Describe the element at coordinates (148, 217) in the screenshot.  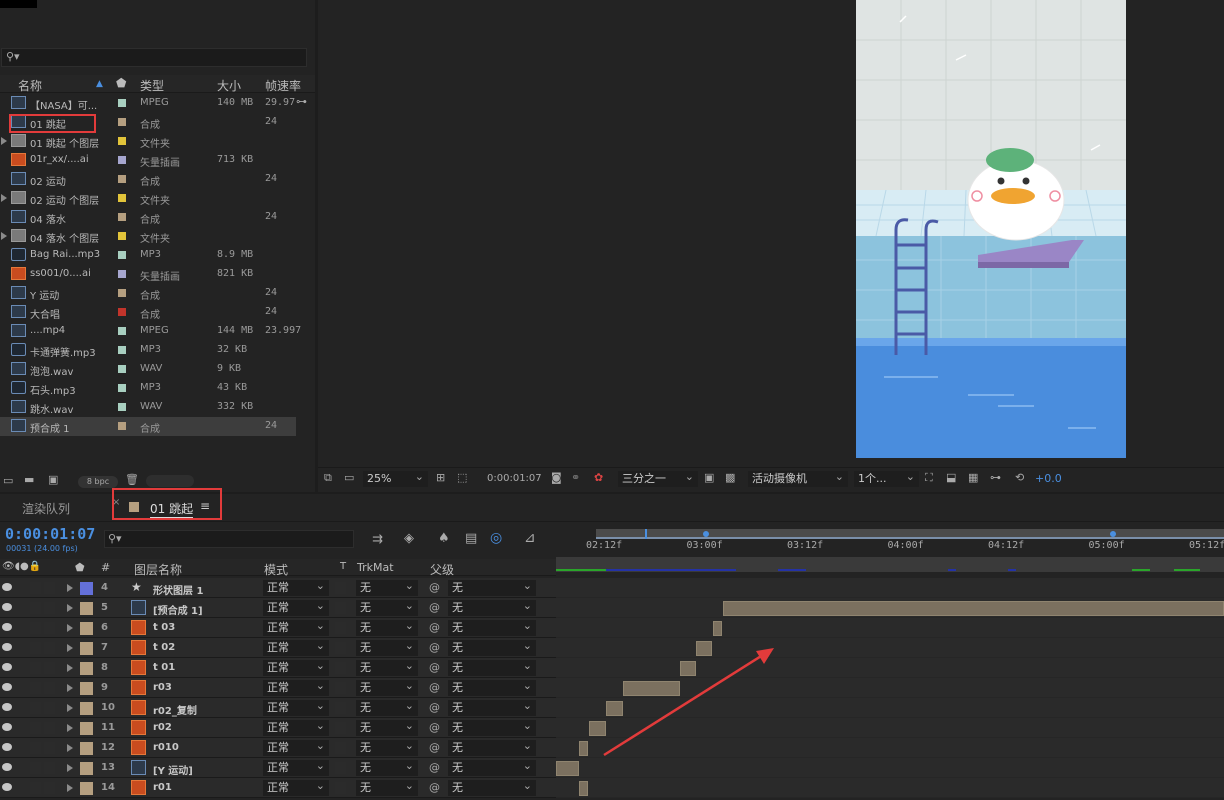
I see `project-item: 04 落水 合成 24` at that location.